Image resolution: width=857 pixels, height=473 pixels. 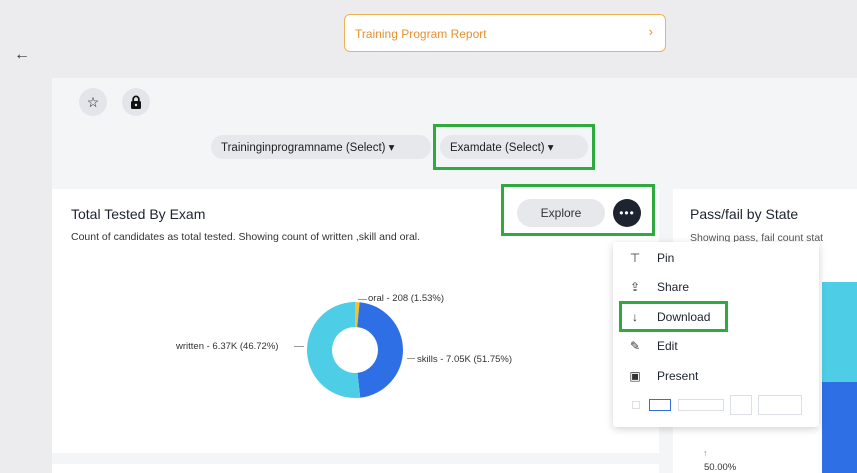 I want to click on edit-icon: ✎, so click(x=635, y=346).